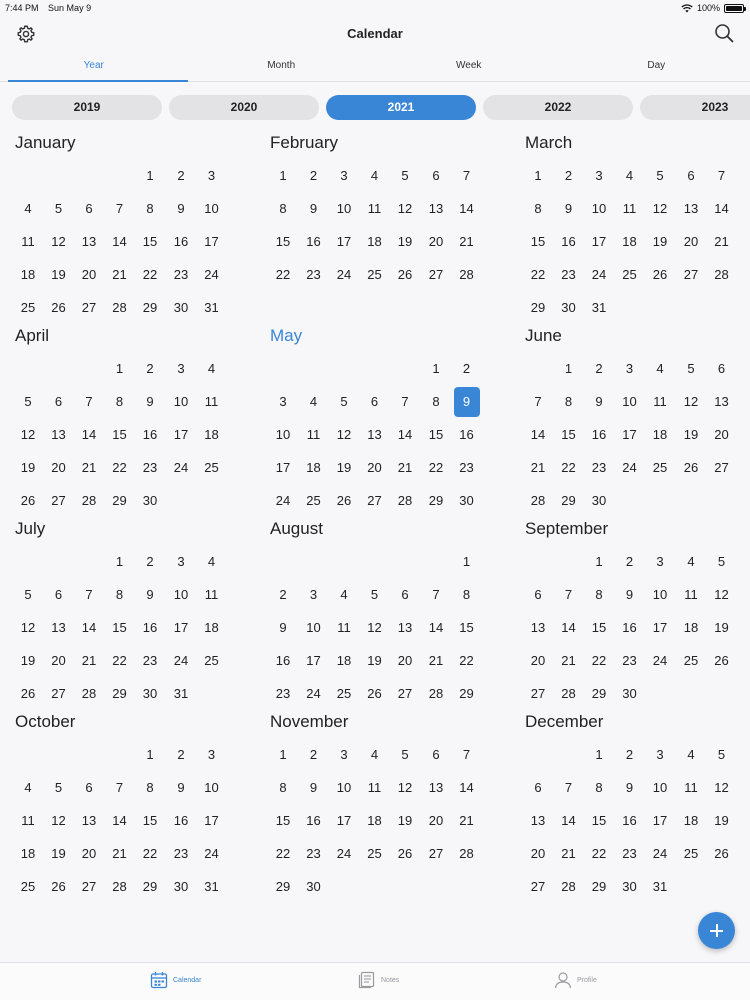 The width and height of the screenshot is (750, 1000). Describe the element at coordinates (575, 980) in the screenshot. I see `bottom-tab-profile: Profile` at that location.